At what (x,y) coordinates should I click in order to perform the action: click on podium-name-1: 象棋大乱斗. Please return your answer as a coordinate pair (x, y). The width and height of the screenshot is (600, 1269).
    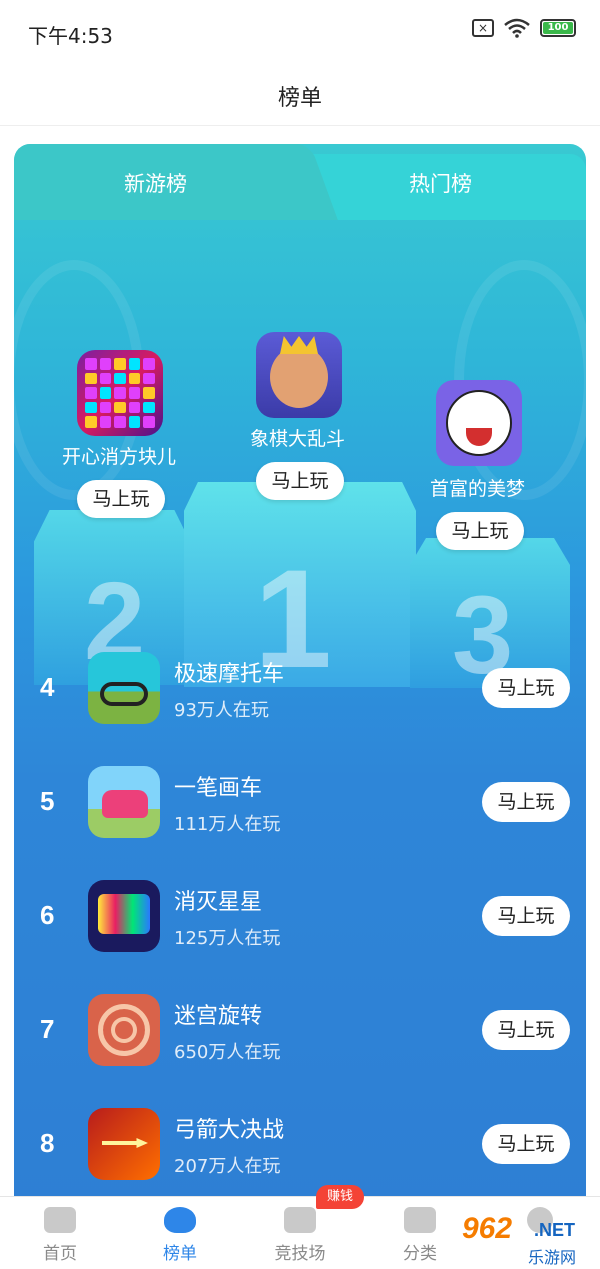
    Looking at the image, I should click on (298, 439).